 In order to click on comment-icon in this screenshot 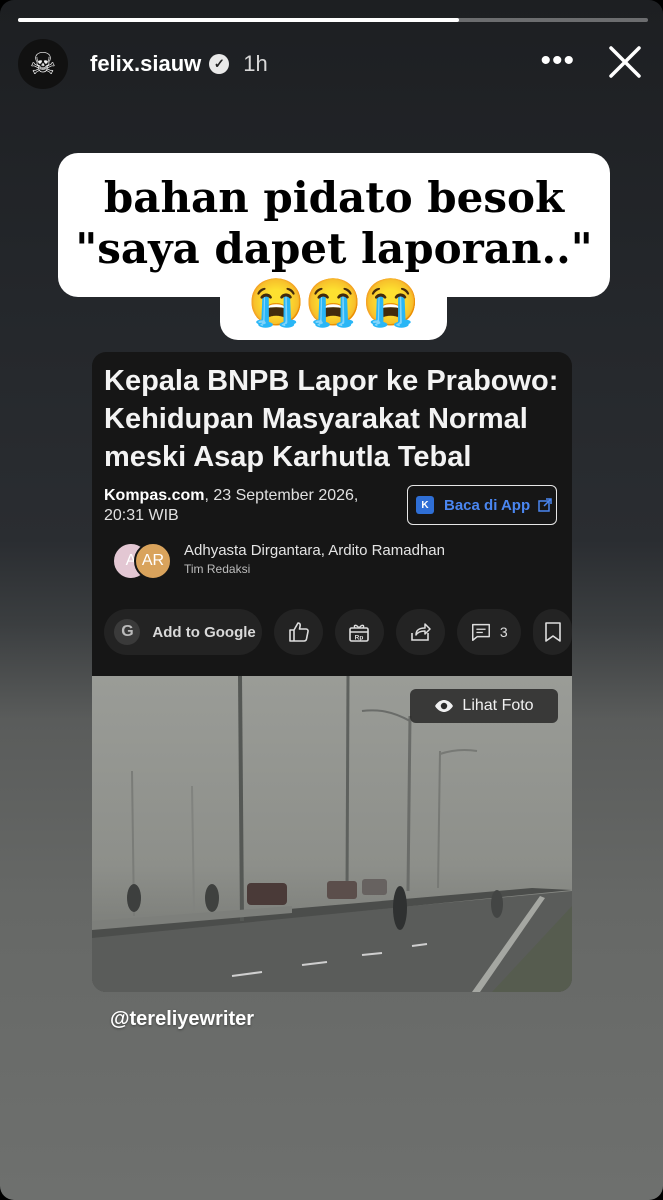, I will do `click(480, 632)`.